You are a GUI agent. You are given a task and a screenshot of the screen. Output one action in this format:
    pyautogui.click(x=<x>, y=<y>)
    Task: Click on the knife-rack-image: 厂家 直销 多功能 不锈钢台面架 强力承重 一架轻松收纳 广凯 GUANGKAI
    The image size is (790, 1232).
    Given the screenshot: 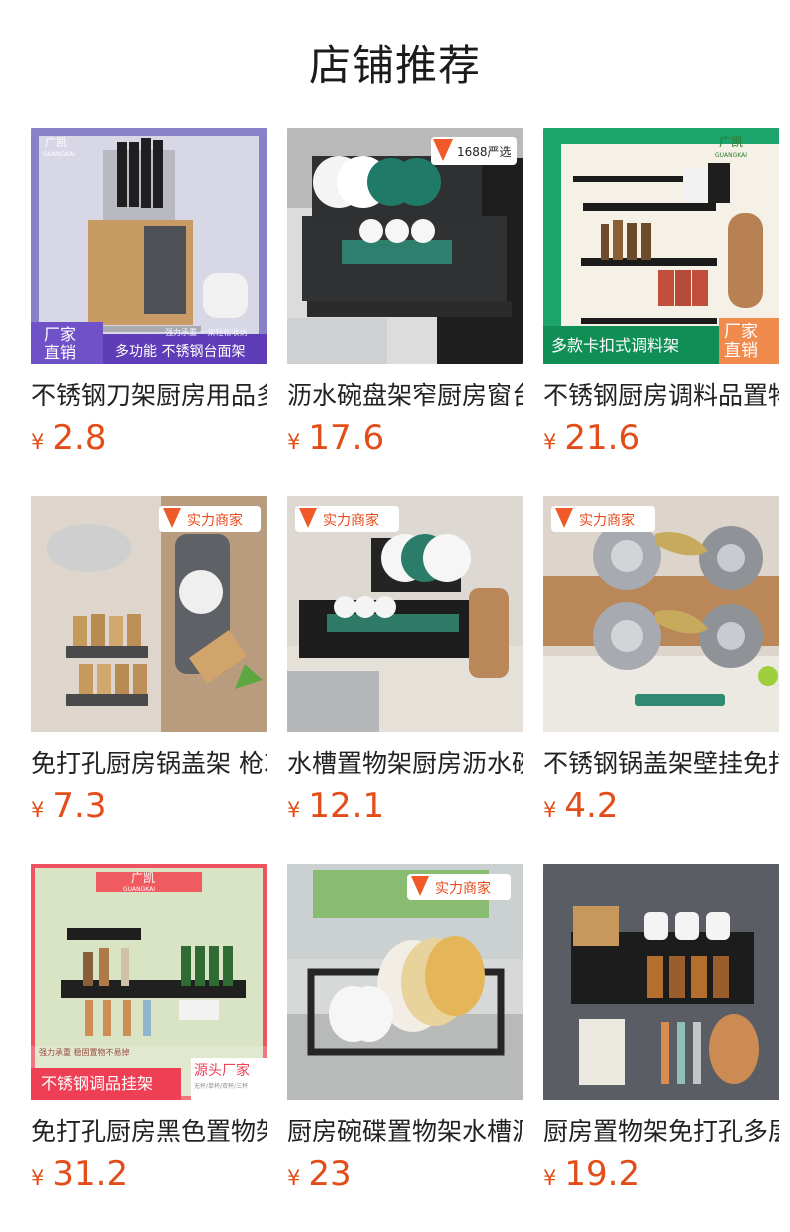 What is the action you would take?
    pyautogui.click(x=149, y=246)
    